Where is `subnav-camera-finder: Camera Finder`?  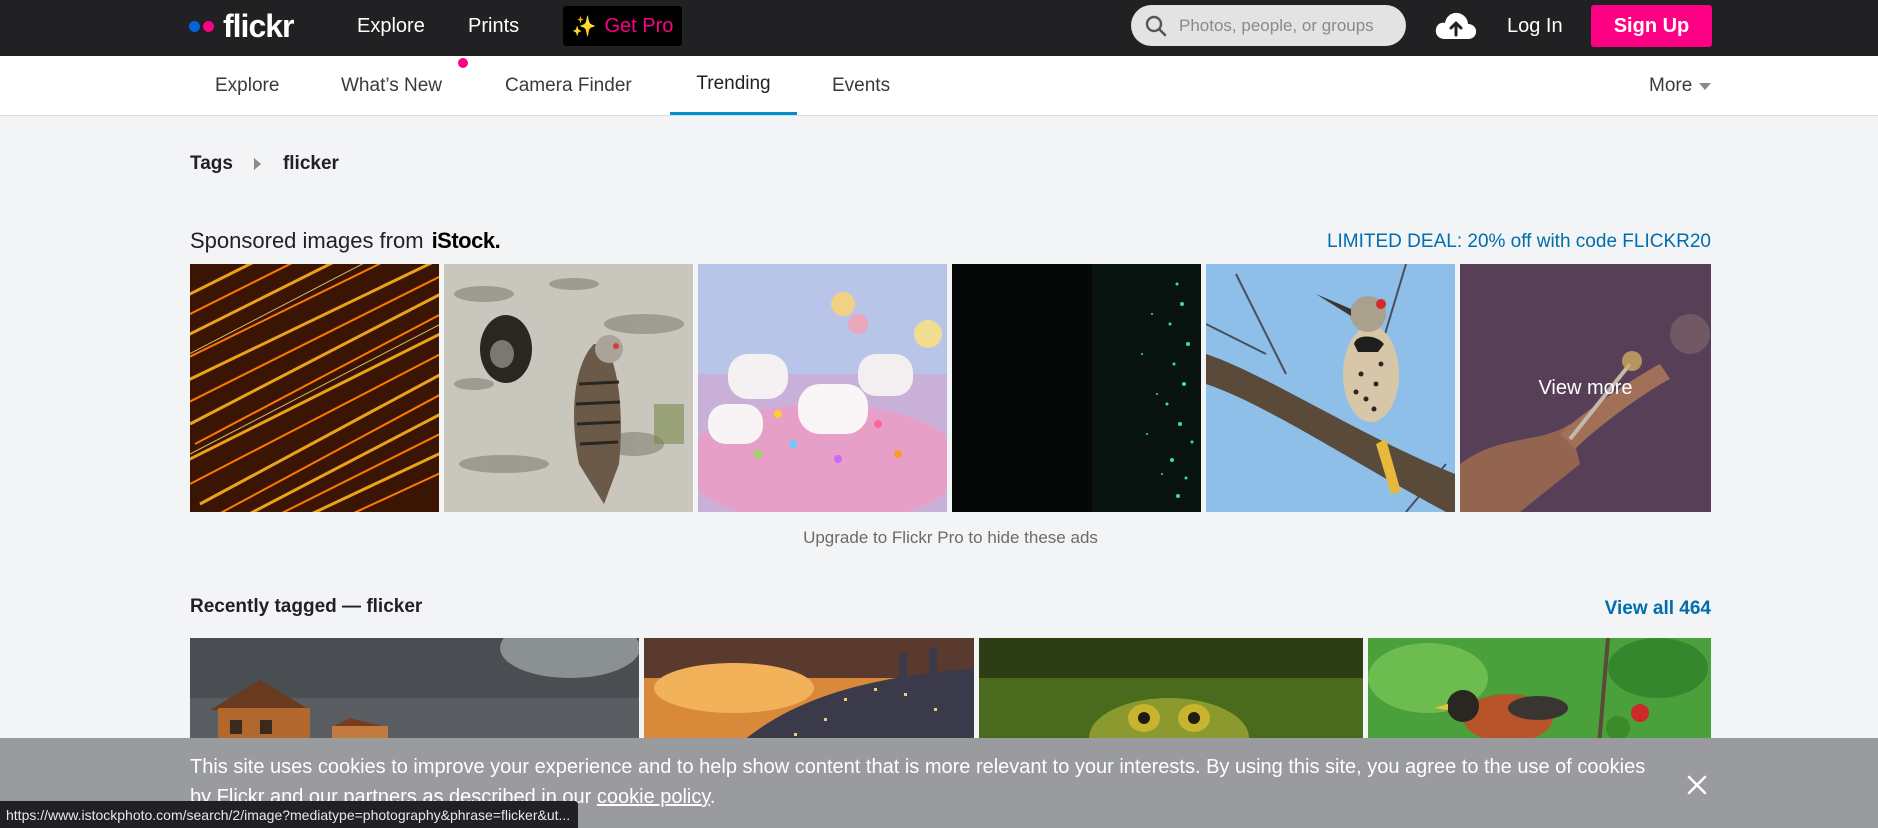
subnav-camera-finder: Camera Finder is located at coordinates (568, 85).